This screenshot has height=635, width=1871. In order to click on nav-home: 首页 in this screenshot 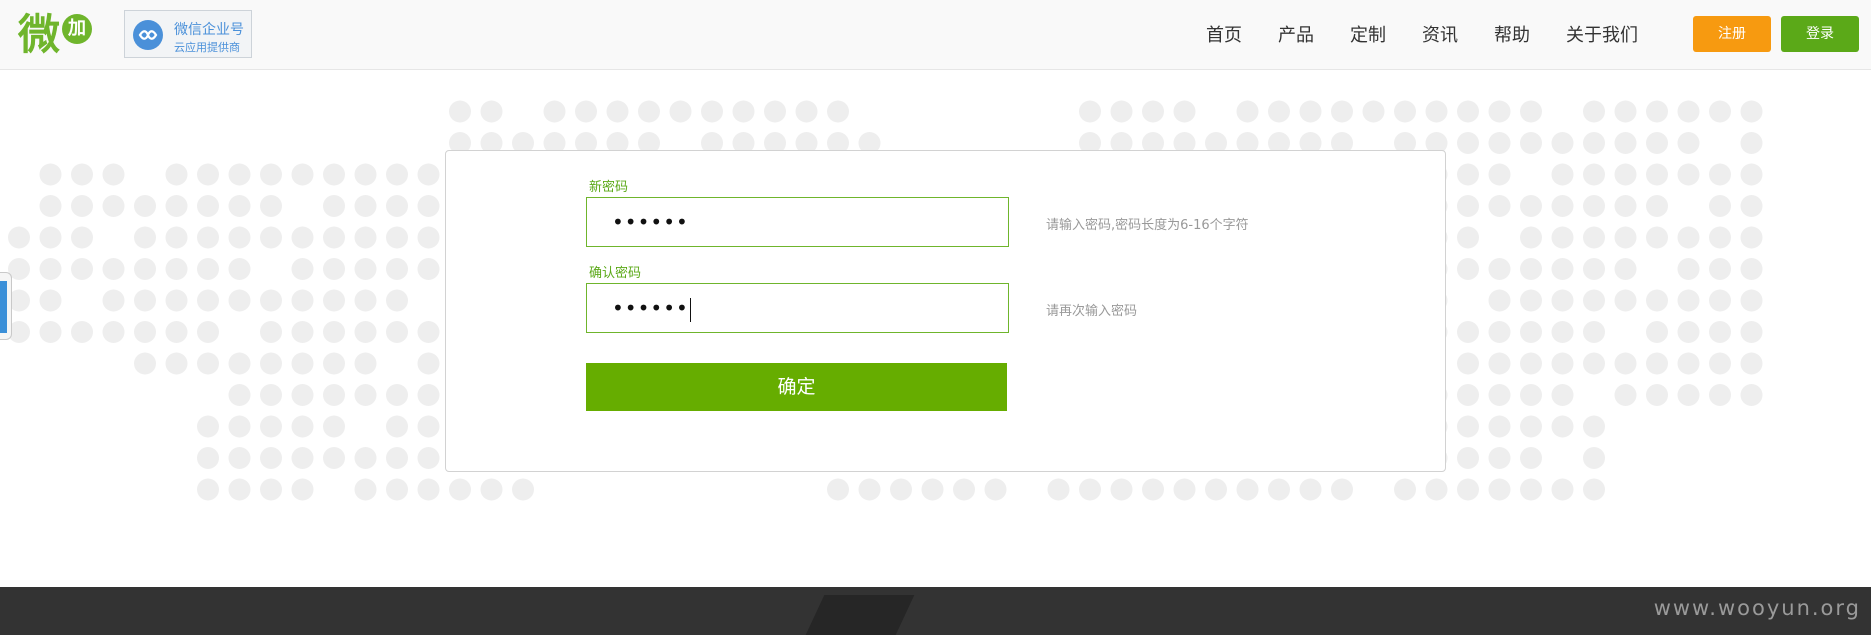, I will do `click(1224, 34)`.